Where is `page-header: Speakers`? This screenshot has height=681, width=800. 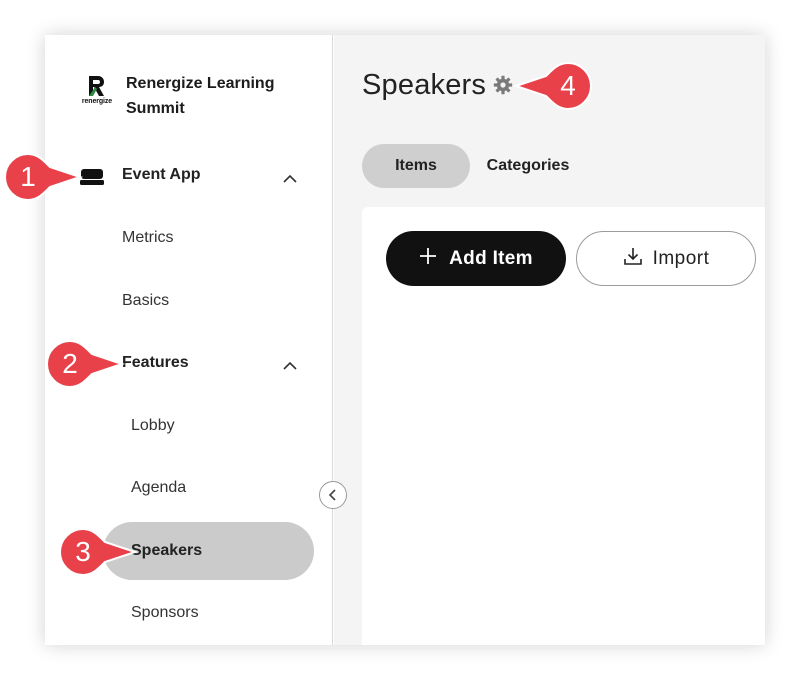
page-header: Speakers is located at coordinates (437, 85).